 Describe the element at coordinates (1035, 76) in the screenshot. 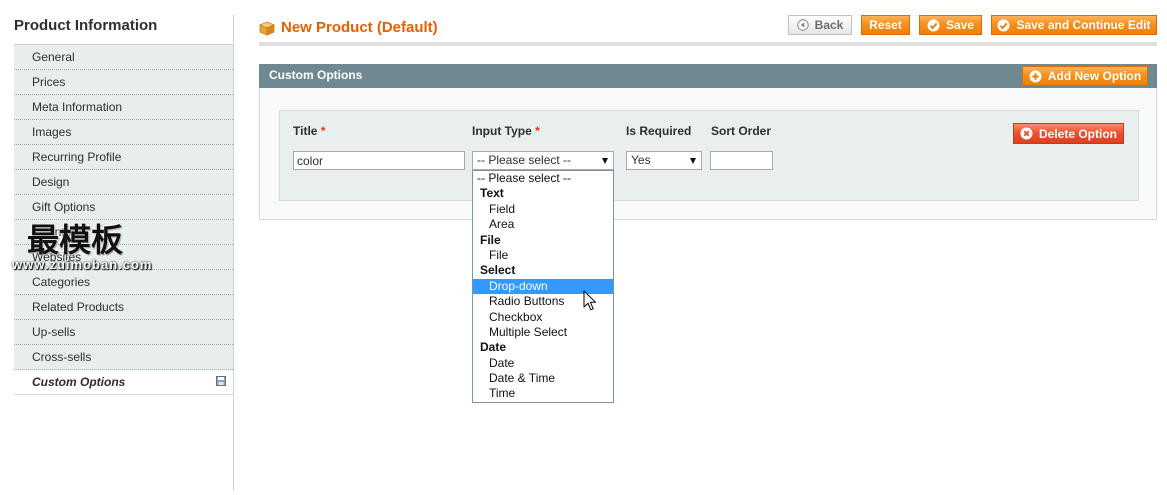

I see `plus-circle-icon` at that location.